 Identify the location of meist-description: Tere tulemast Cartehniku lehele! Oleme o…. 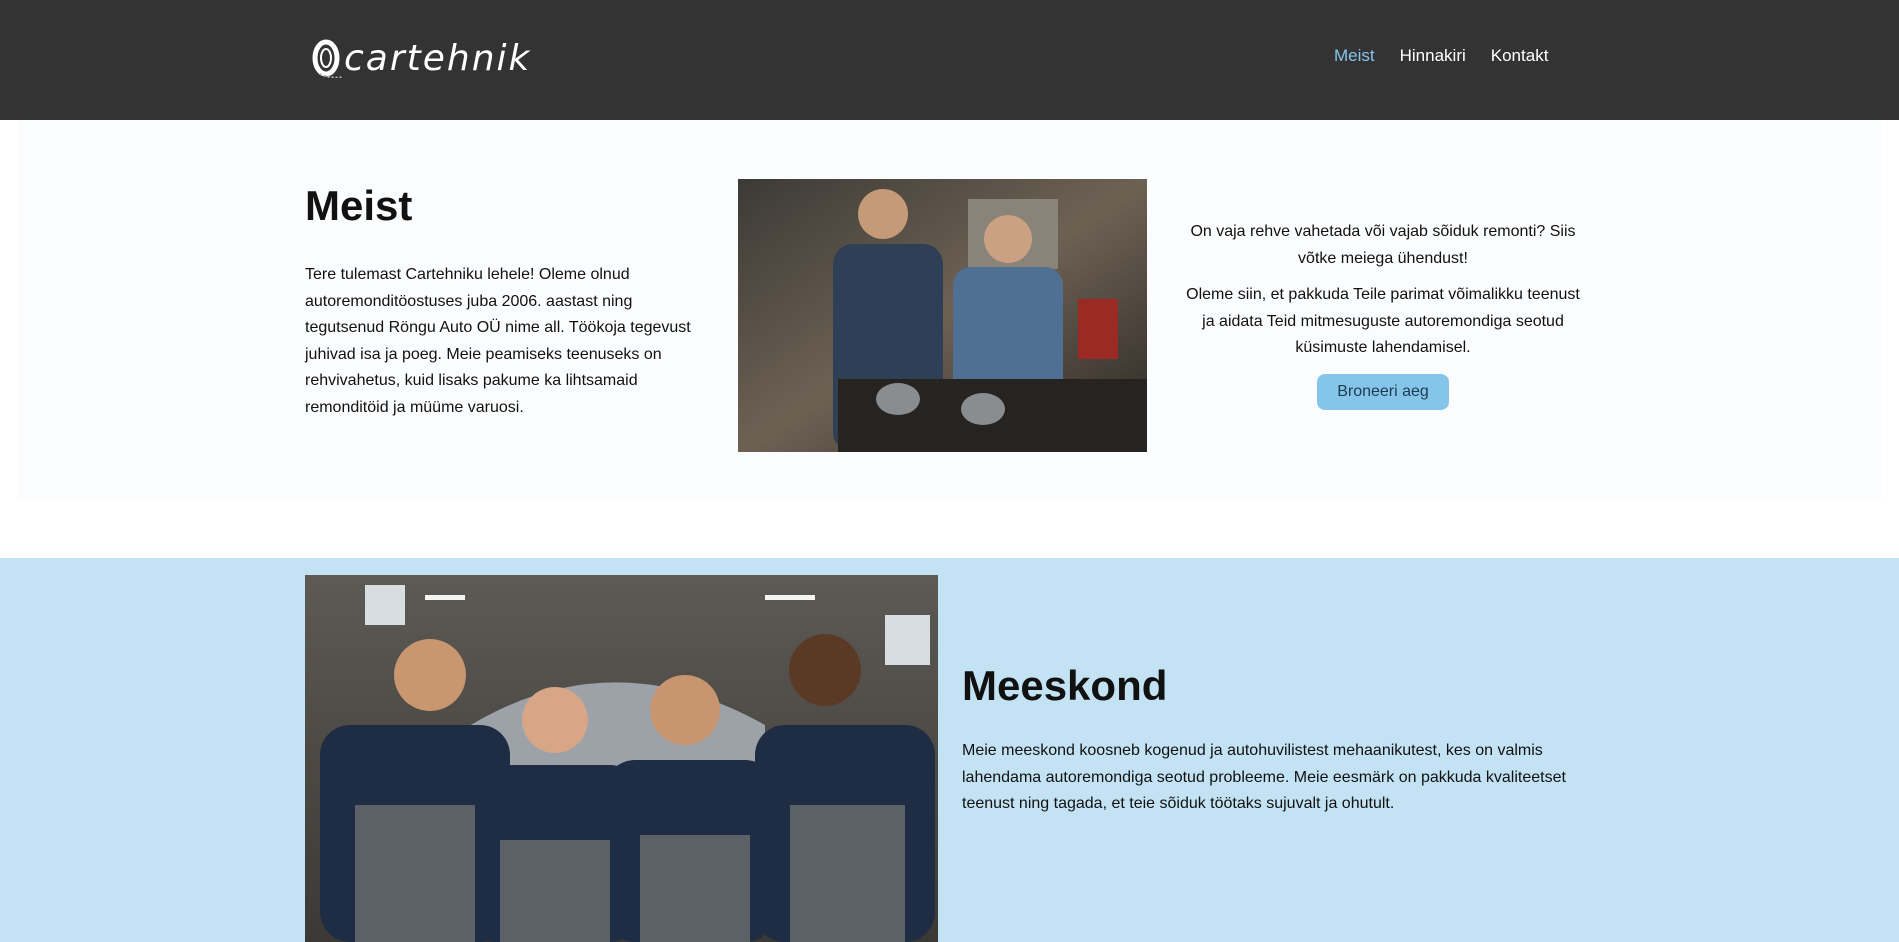
(498, 341).